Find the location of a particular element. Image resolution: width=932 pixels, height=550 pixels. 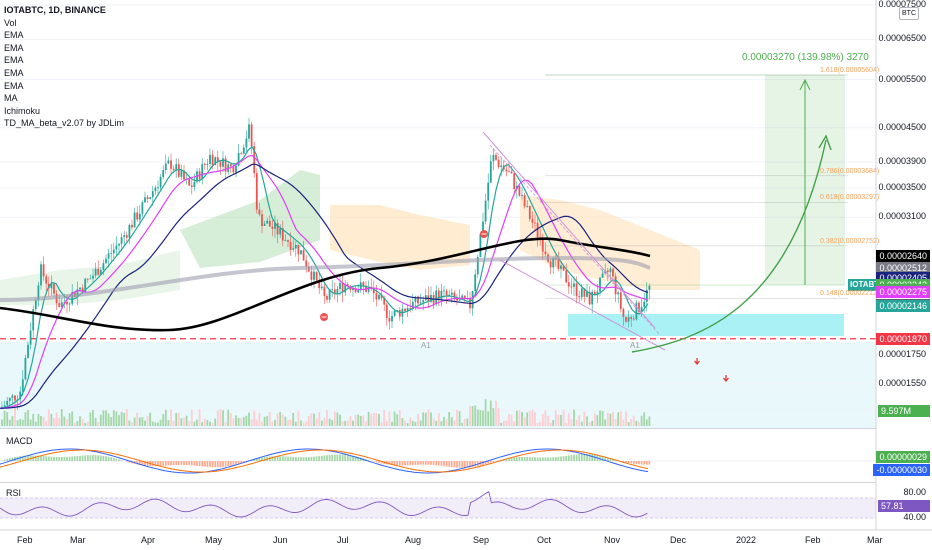

legend-indicator: Vol is located at coordinates (64, 23).